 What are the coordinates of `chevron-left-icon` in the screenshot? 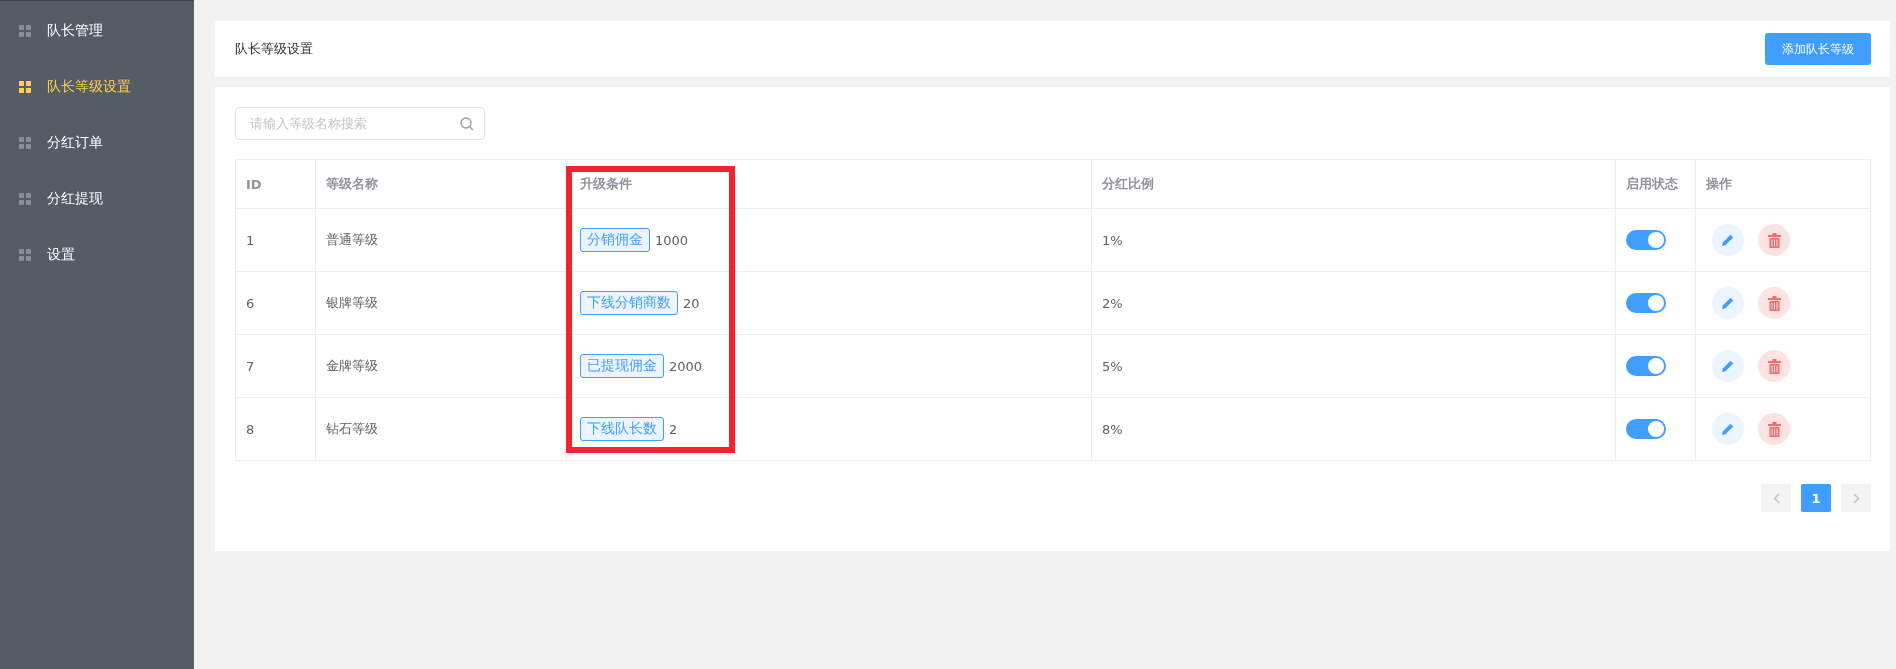 It's located at (1776, 498).